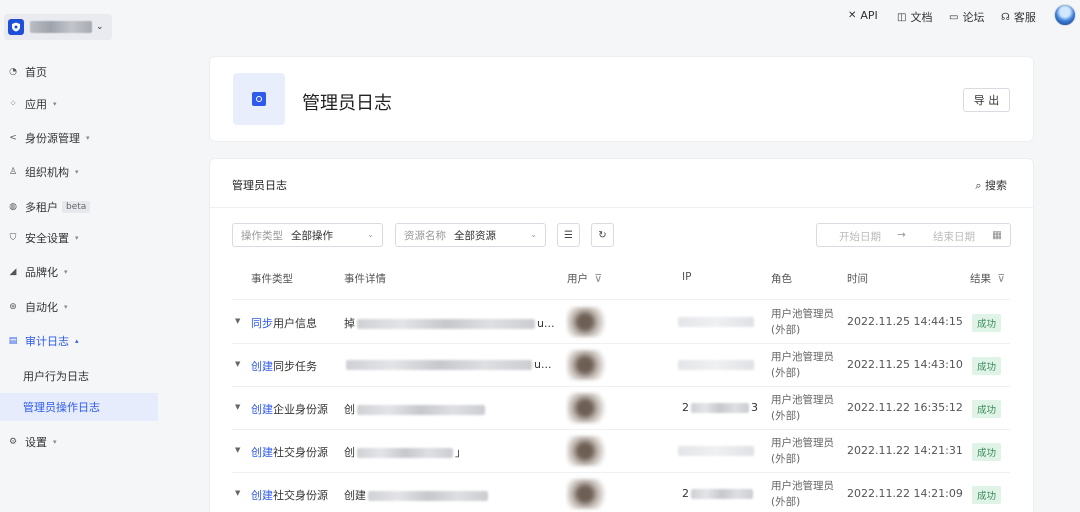 The width and height of the screenshot is (1080, 512). I want to click on sidebar-item-multi-tenant: ◍ 多租户 beta, so click(79, 207).